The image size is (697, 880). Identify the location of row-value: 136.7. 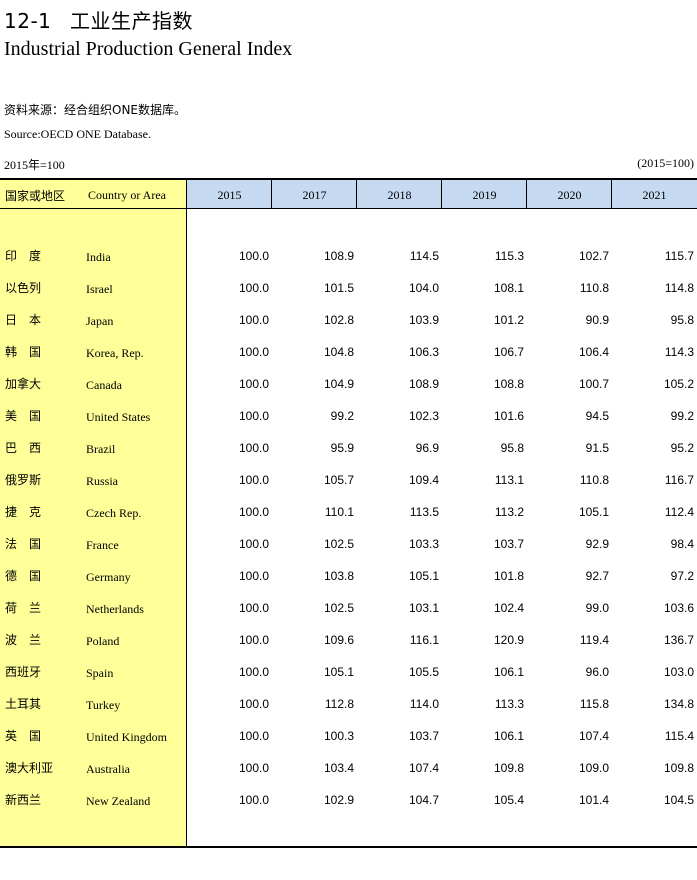
(678, 640).